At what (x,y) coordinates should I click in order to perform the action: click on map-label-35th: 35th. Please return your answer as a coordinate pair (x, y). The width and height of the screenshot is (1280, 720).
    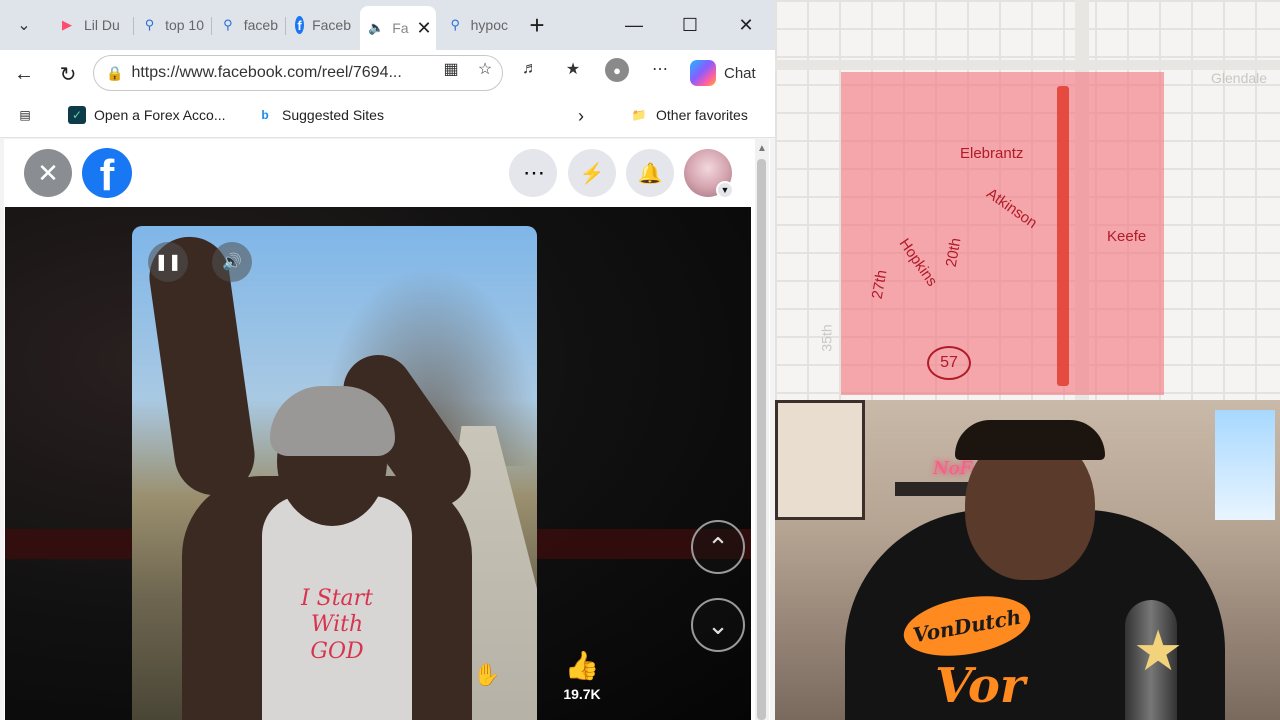
    Looking at the image, I should click on (826, 338).